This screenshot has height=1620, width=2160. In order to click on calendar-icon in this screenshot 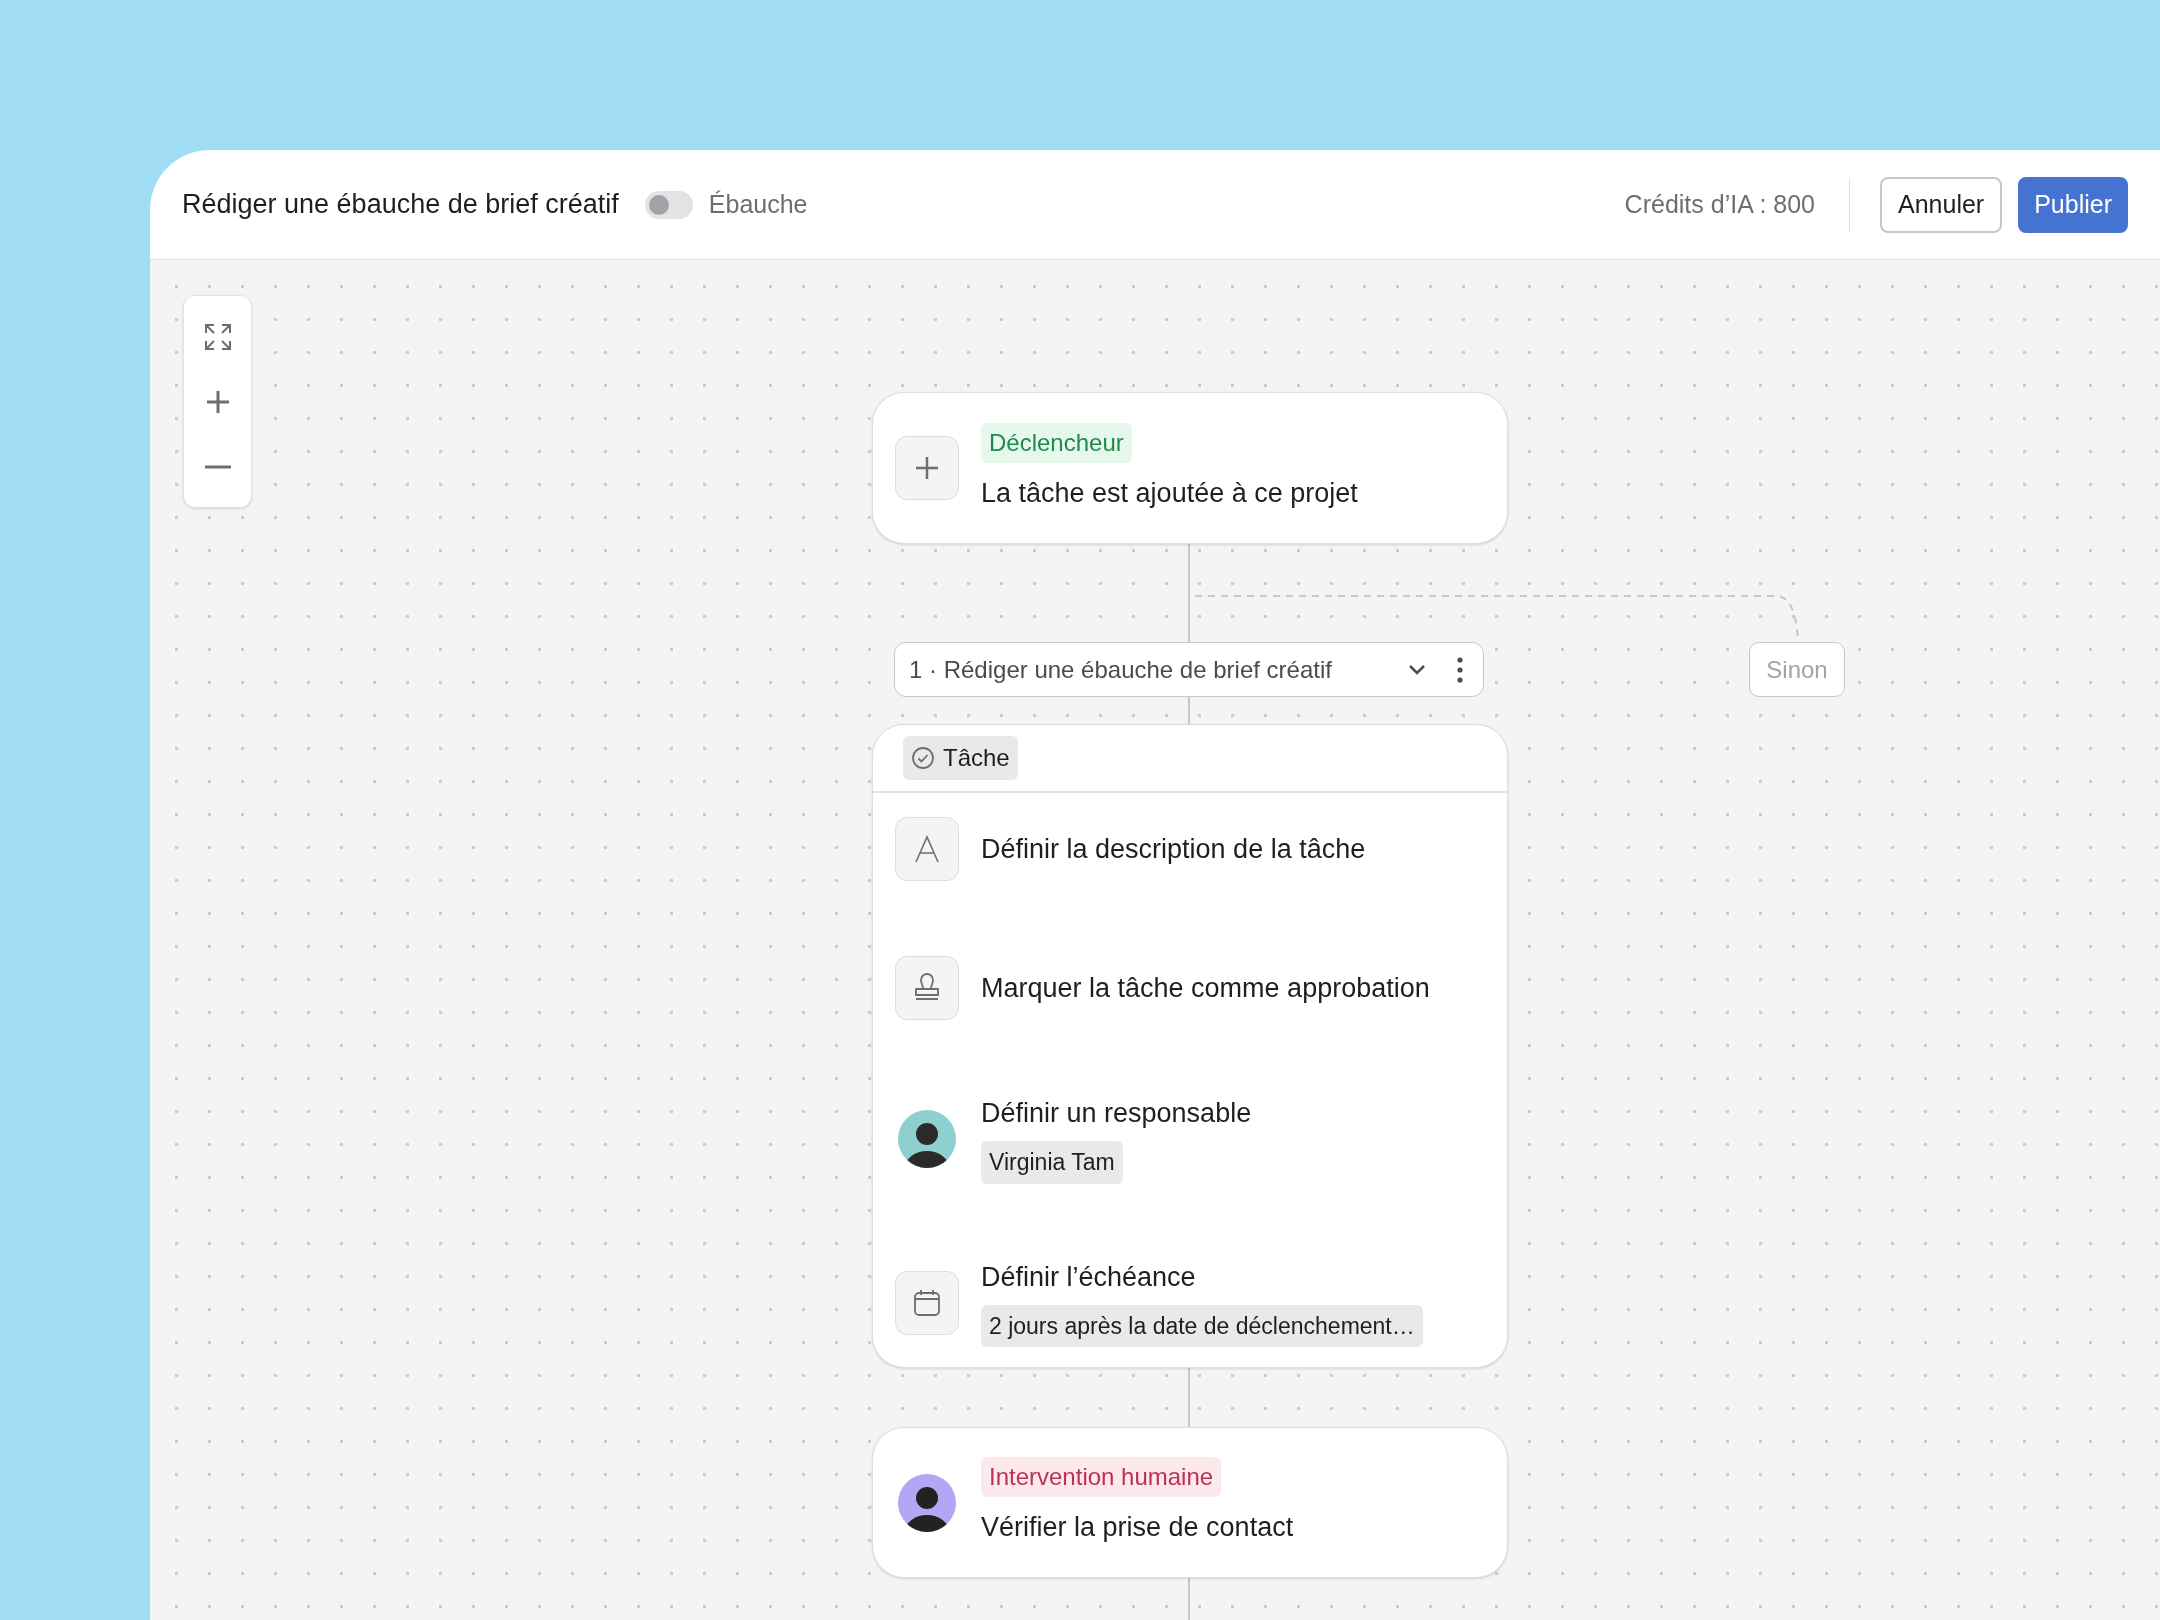, I will do `click(927, 1302)`.